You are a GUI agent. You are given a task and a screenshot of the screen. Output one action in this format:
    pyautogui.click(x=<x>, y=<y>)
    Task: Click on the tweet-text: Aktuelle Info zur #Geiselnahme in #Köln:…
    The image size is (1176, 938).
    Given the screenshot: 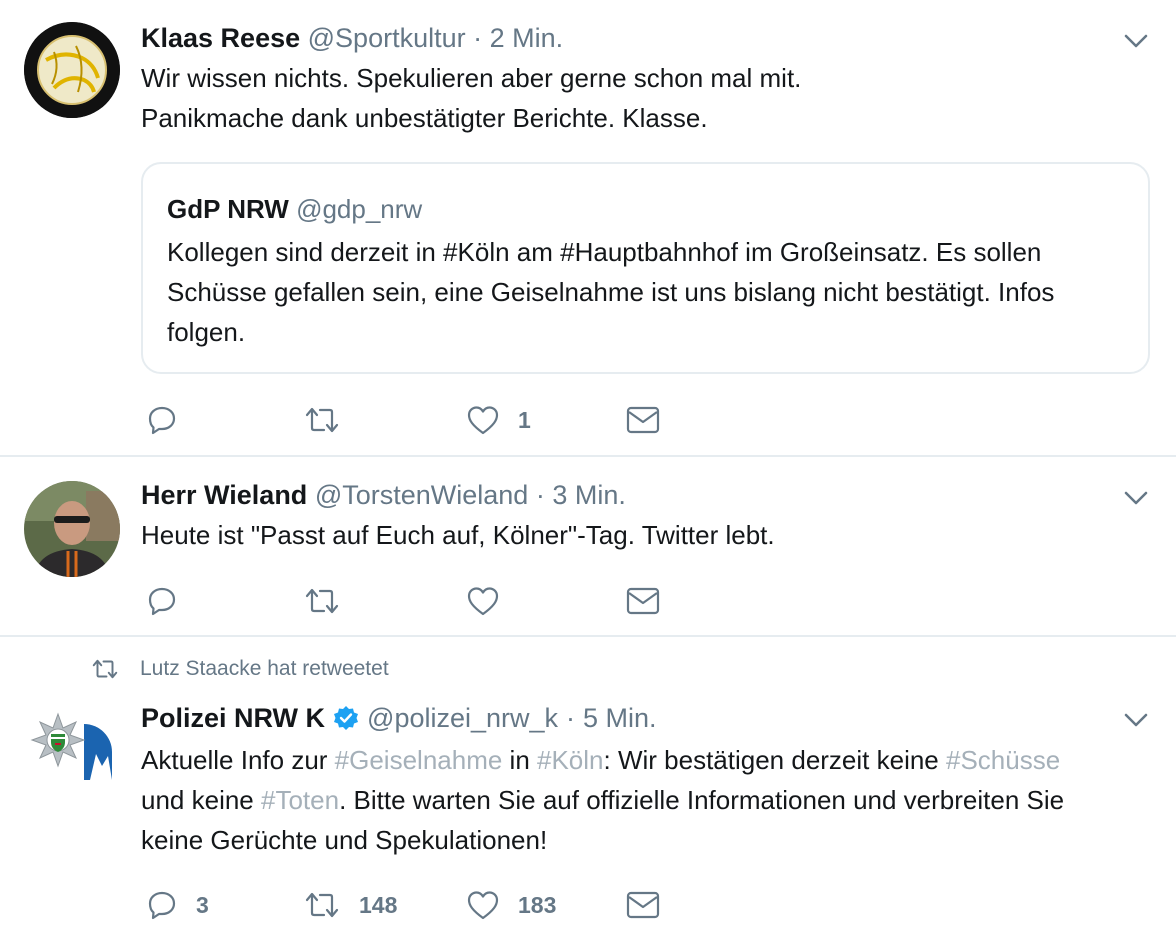 What is the action you would take?
    pyautogui.click(x=602, y=800)
    